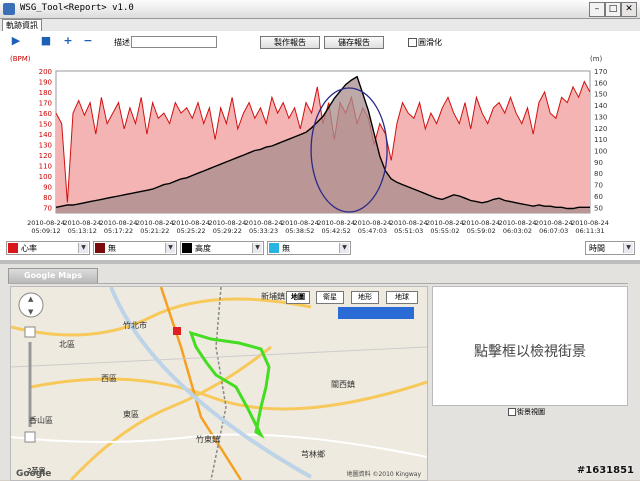  I want to click on place-label: 新埔鎮, so click(273, 296).